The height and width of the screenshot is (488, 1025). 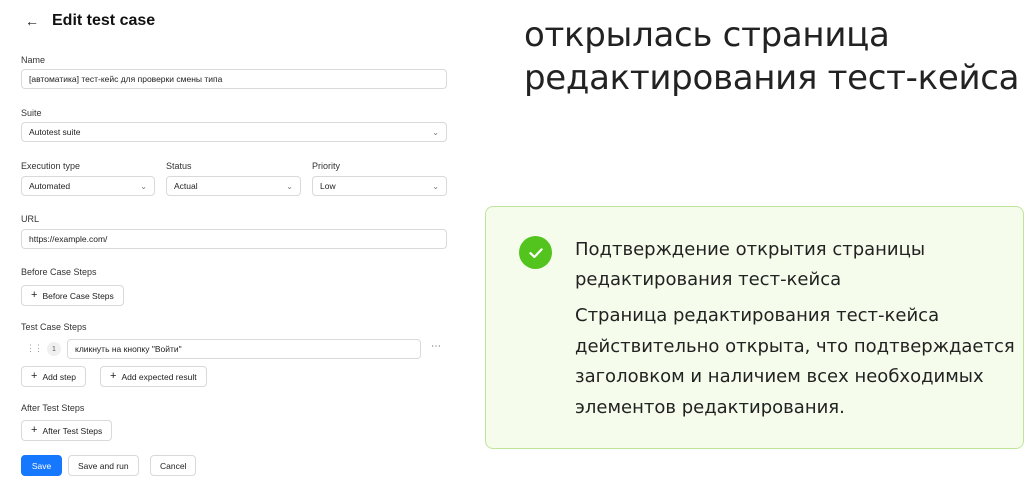 What do you see at coordinates (233, 186) in the screenshot?
I see `status-select: Actual ⌄` at bounding box center [233, 186].